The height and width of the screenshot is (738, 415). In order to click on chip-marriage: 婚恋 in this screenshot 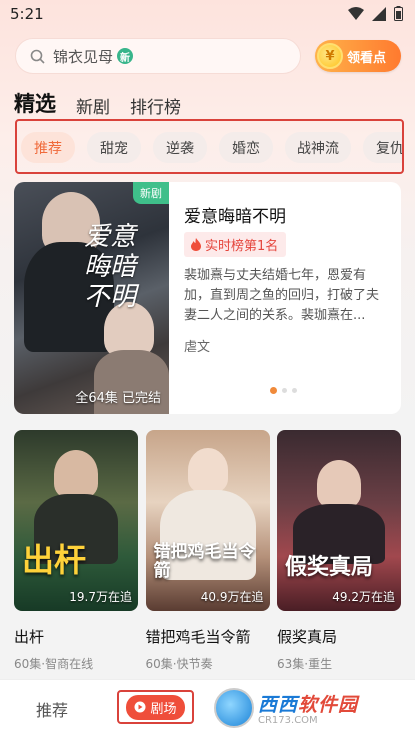, I will do `click(246, 147)`.